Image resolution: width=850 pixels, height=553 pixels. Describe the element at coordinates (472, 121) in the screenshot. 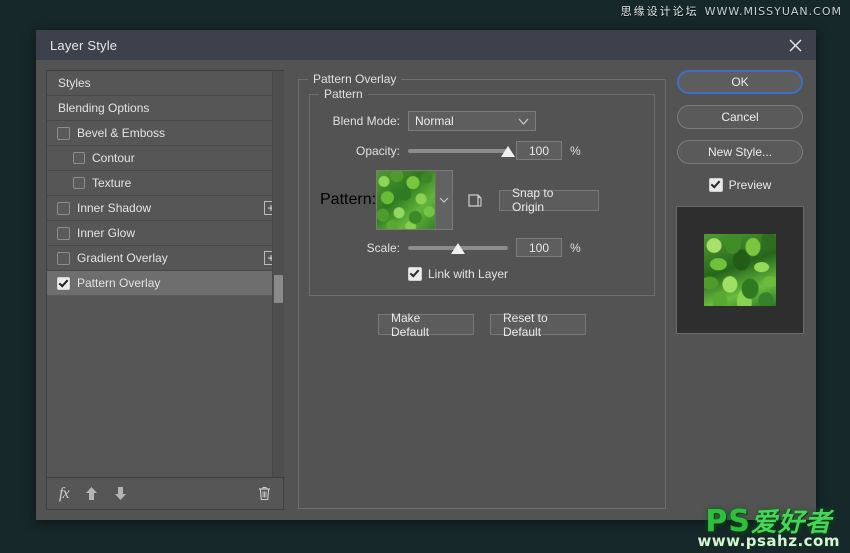

I see `blend-mode-select: Normal` at that location.